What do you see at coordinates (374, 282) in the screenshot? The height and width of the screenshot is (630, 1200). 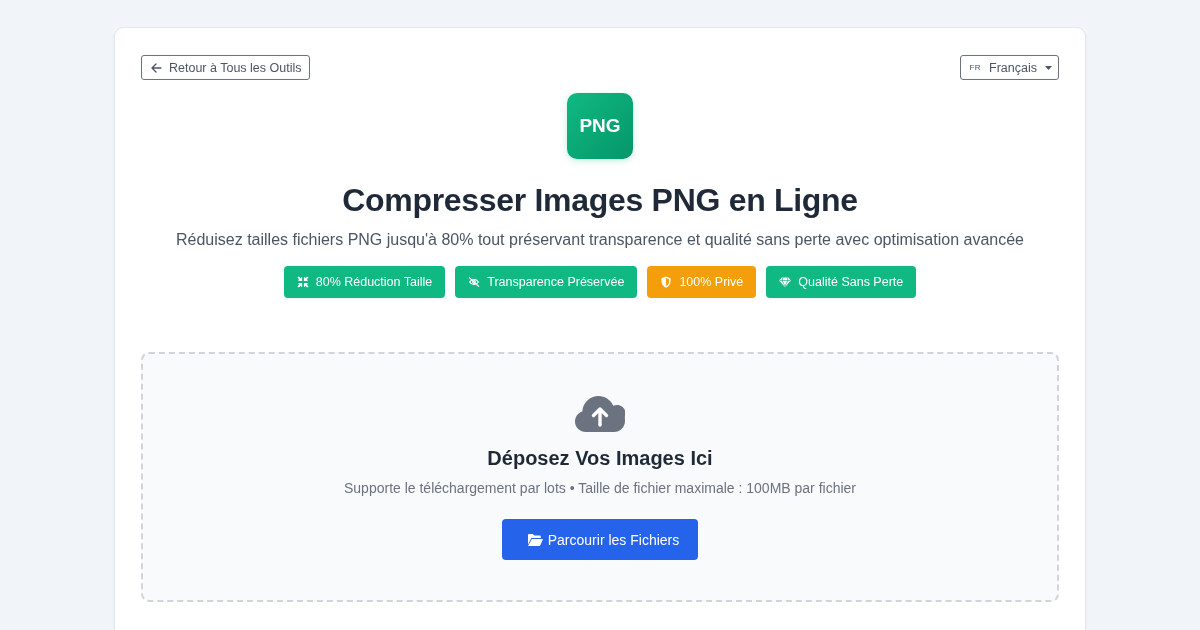 I see `badge-label: 80% Réduction Taille` at bounding box center [374, 282].